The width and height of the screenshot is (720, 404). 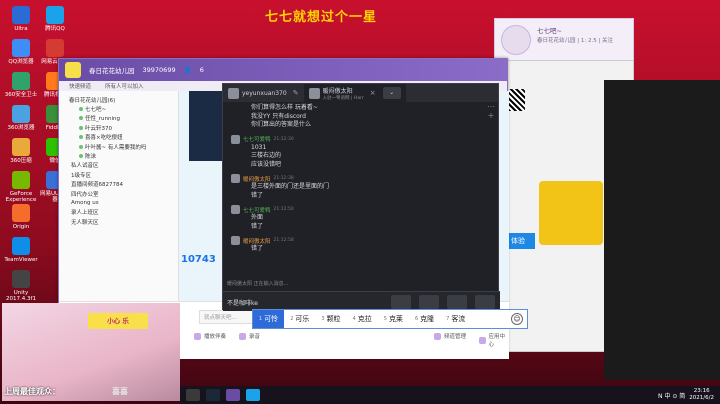 I want to click on channel-tree-item: 四代办公室, so click(x=118, y=193).